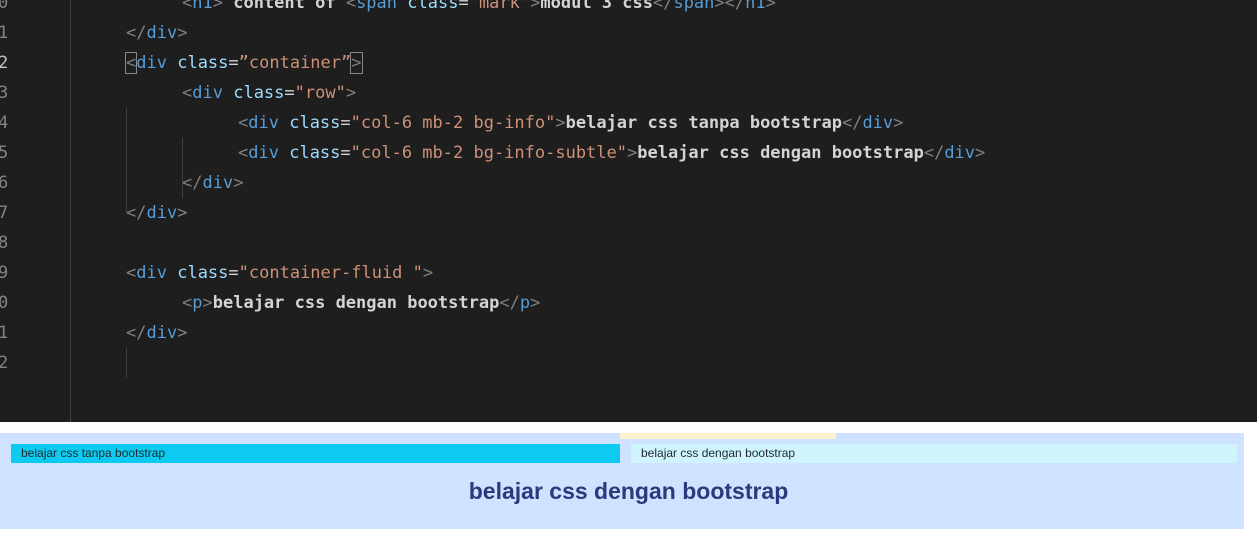 The height and width of the screenshot is (540, 1257). I want to click on line-number: 5, so click(4, 153).